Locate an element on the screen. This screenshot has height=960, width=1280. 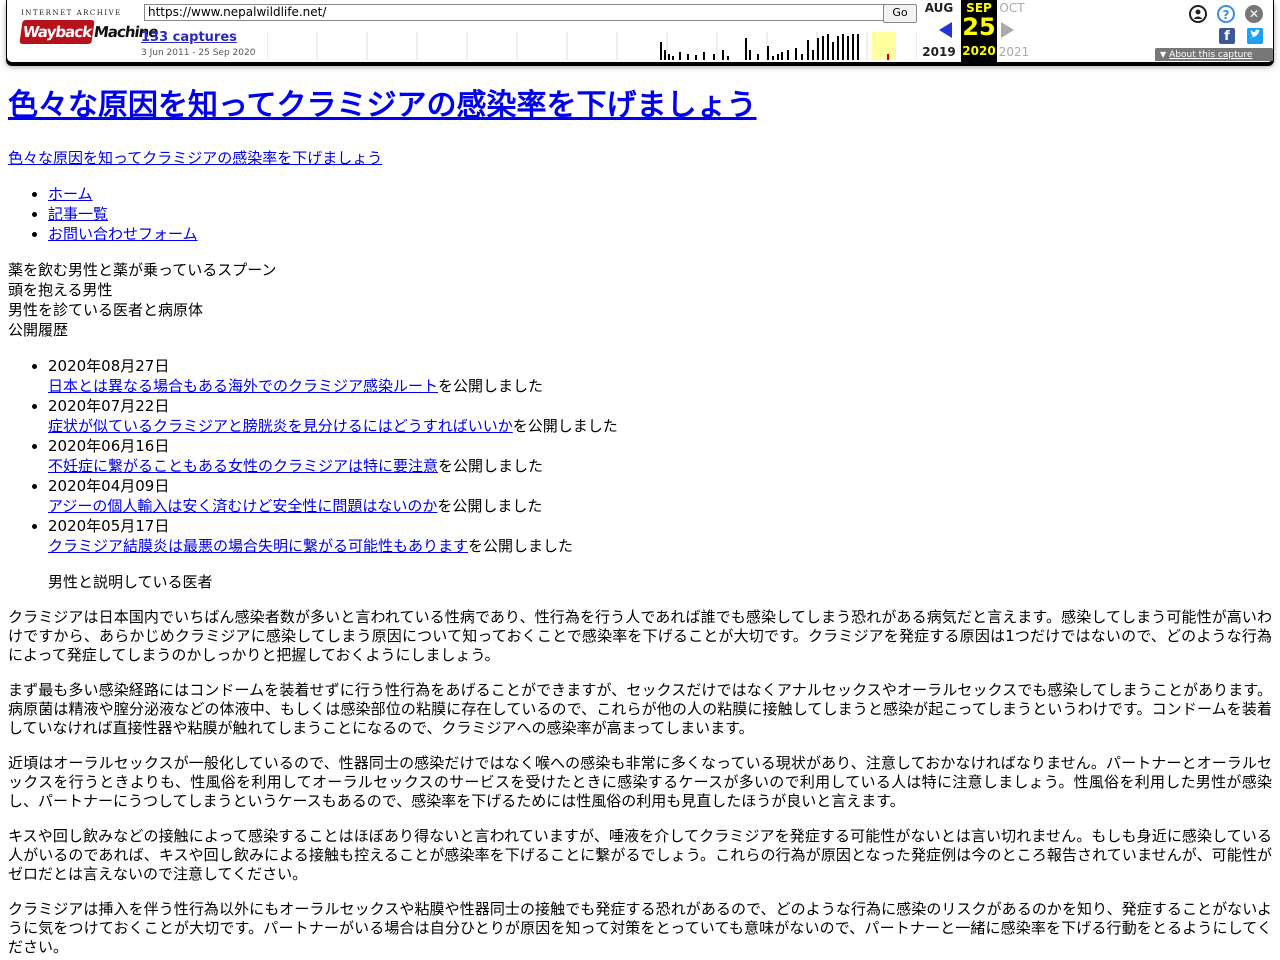
history-link: クラミジア結膜炎は最悪の場合失明に繋がる可能性もあります is located at coordinates (258, 546).